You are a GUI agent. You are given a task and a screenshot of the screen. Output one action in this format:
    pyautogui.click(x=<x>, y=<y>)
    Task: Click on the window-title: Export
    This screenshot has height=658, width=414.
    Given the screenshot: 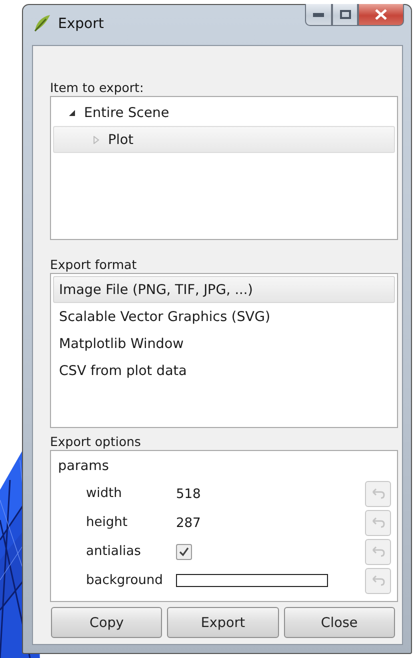 What is the action you would take?
    pyautogui.click(x=81, y=24)
    